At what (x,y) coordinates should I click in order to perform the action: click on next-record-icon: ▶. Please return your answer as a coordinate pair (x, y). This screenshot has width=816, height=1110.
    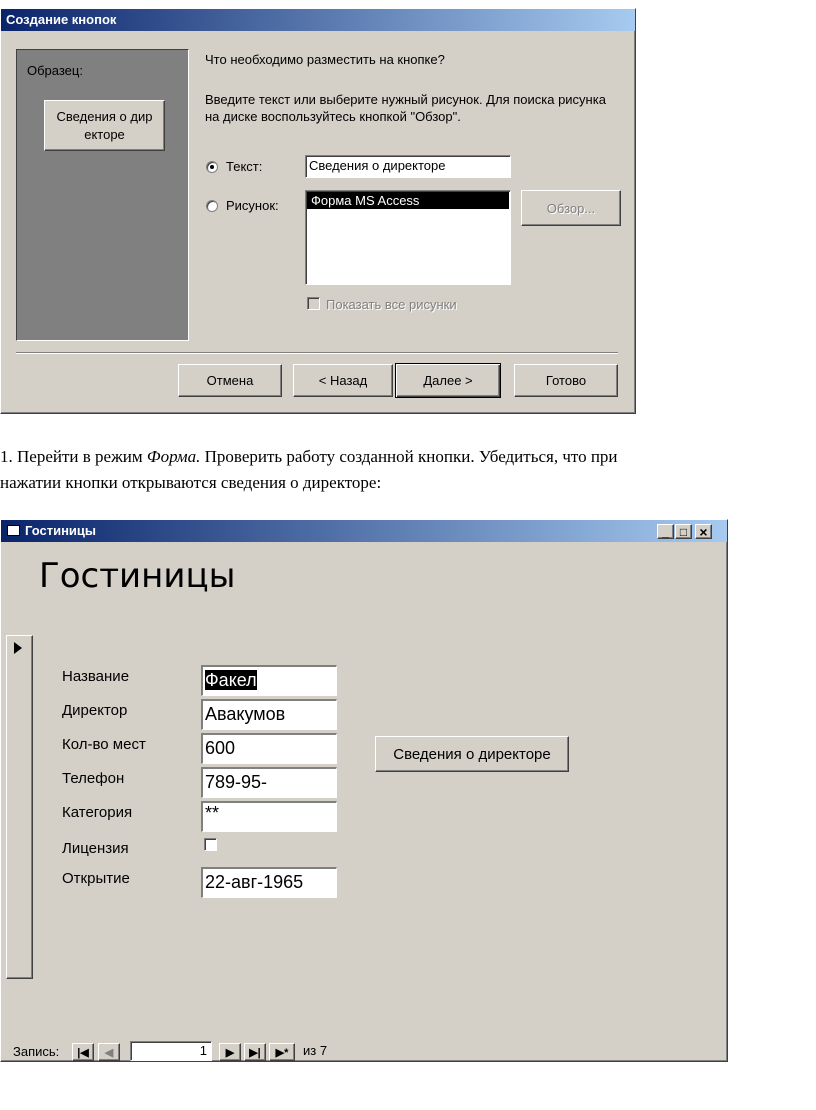
    Looking at the image, I should click on (230, 1052).